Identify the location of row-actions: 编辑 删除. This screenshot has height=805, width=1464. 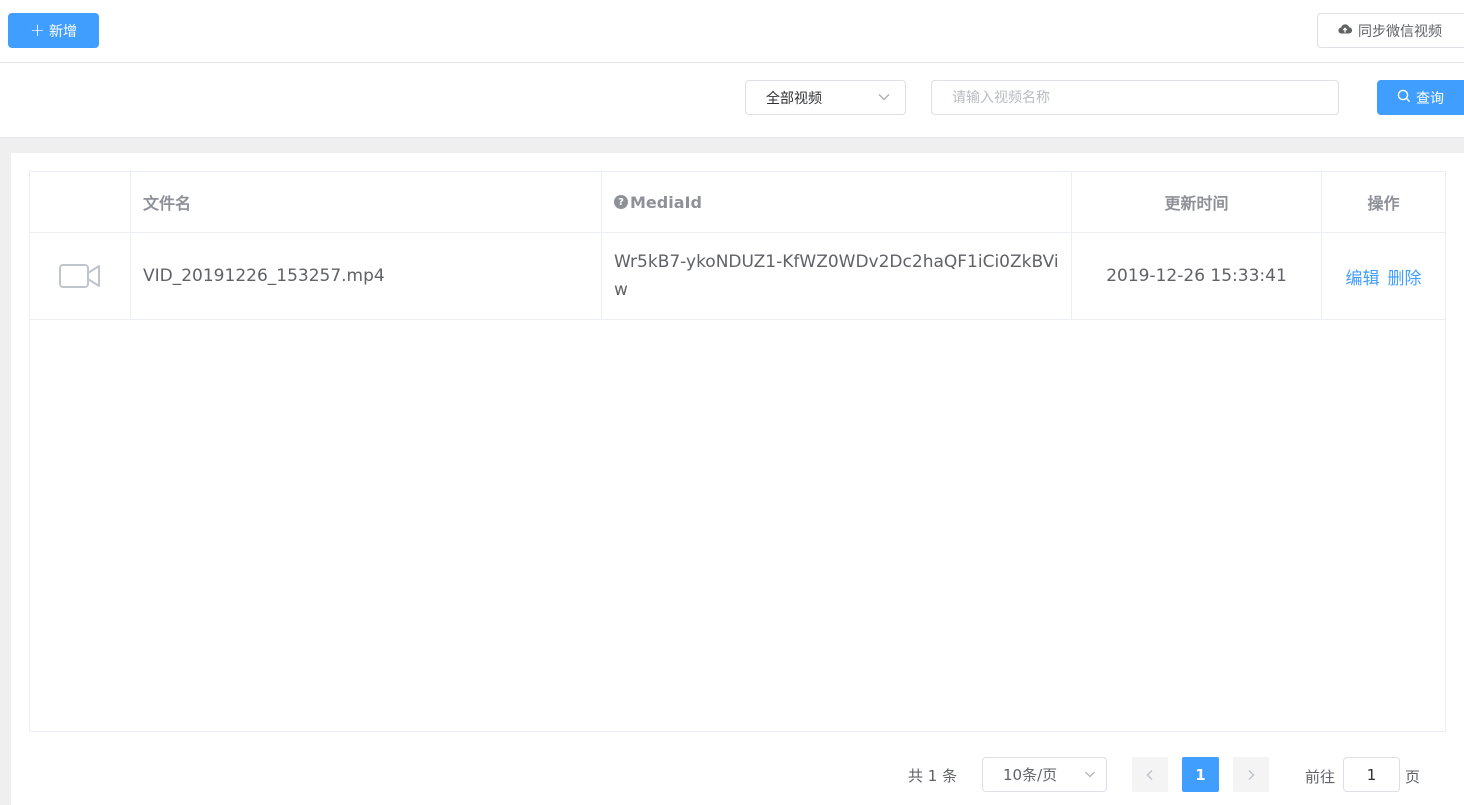
(1383, 276).